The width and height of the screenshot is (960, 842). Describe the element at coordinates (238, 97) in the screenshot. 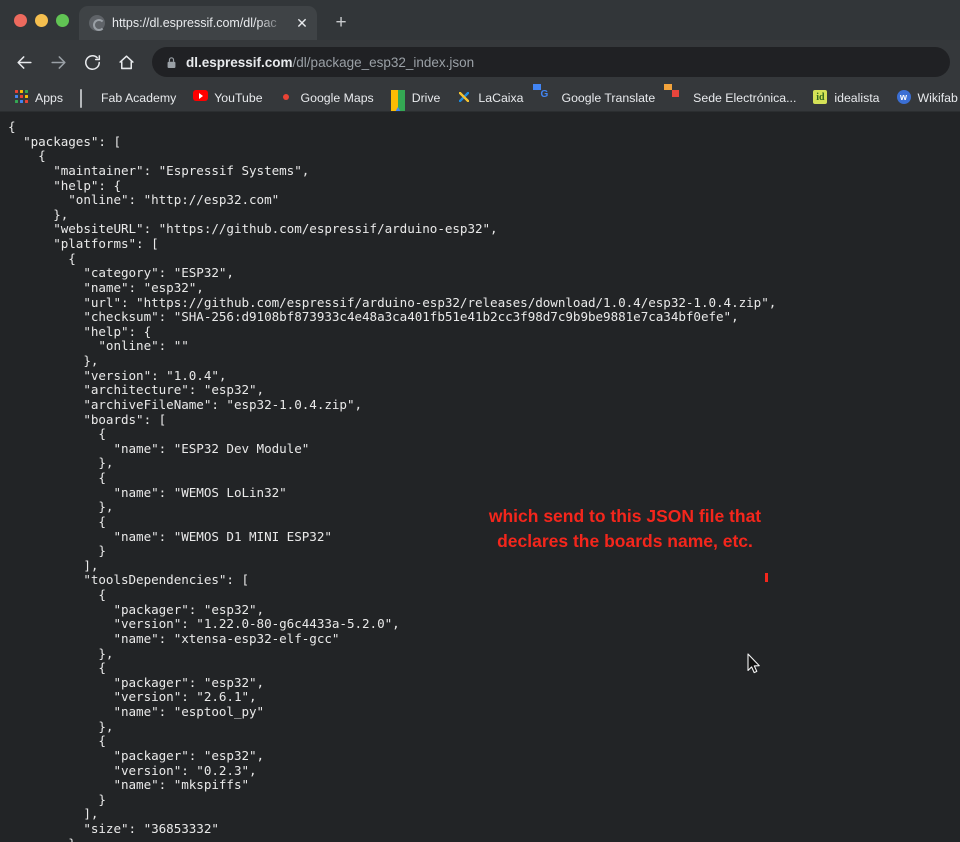

I see `bookmark-label: YouTube` at that location.